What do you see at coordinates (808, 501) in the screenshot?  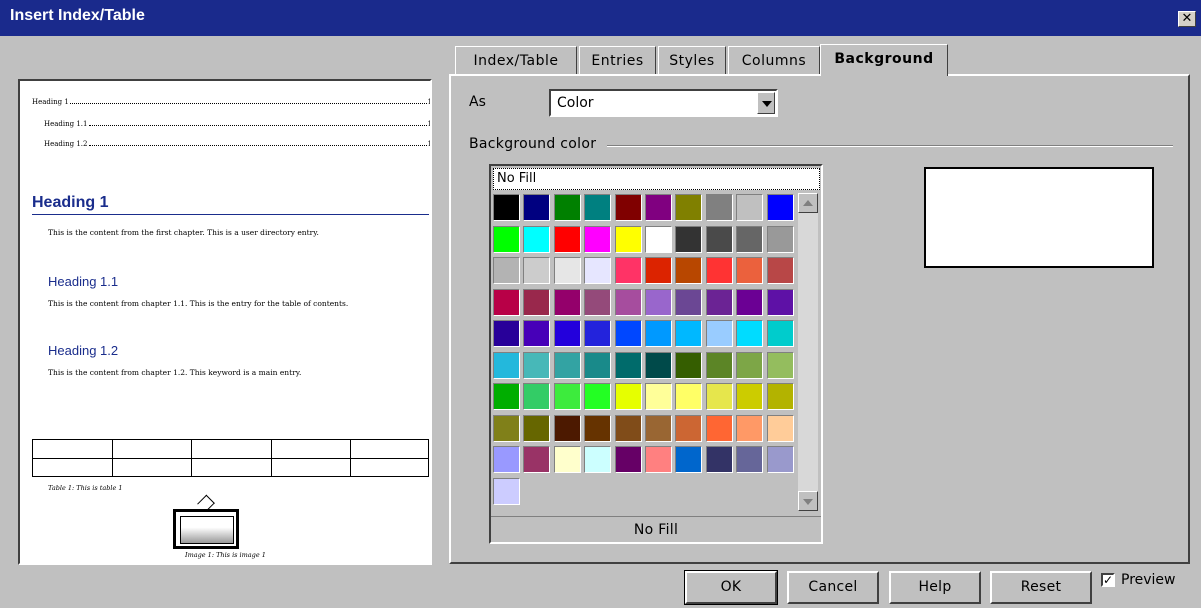 I see `scroll-down-icon` at bounding box center [808, 501].